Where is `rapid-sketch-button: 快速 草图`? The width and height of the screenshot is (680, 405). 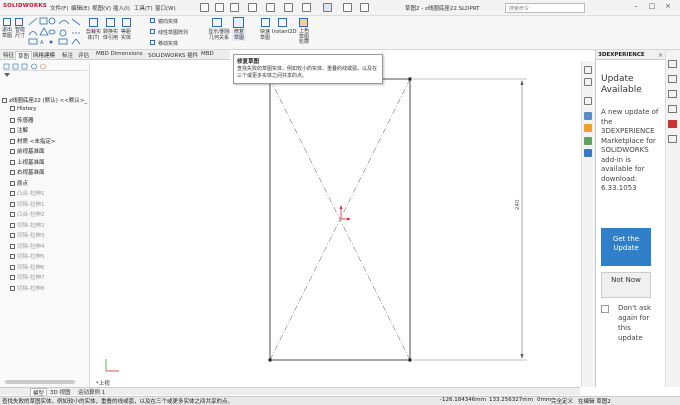 rapid-sketch-button: 快速 草图 is located at coordinates (265, 35).